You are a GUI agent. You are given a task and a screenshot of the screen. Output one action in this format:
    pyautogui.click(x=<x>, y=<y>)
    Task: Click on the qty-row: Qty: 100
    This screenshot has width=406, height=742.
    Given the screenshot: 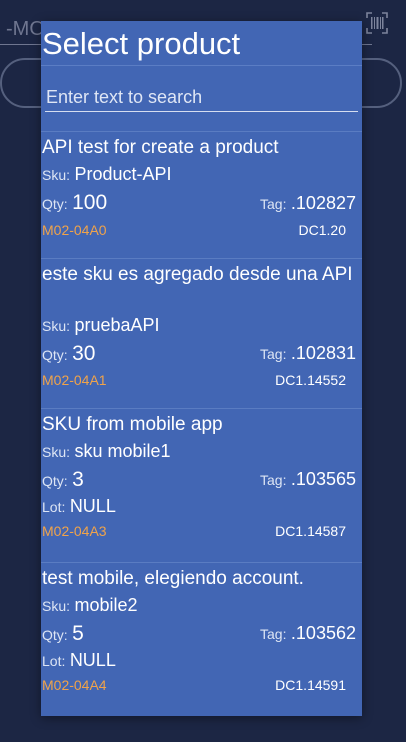 What is the action you would take?
    pyautogui.click(x=74, y=203)
    